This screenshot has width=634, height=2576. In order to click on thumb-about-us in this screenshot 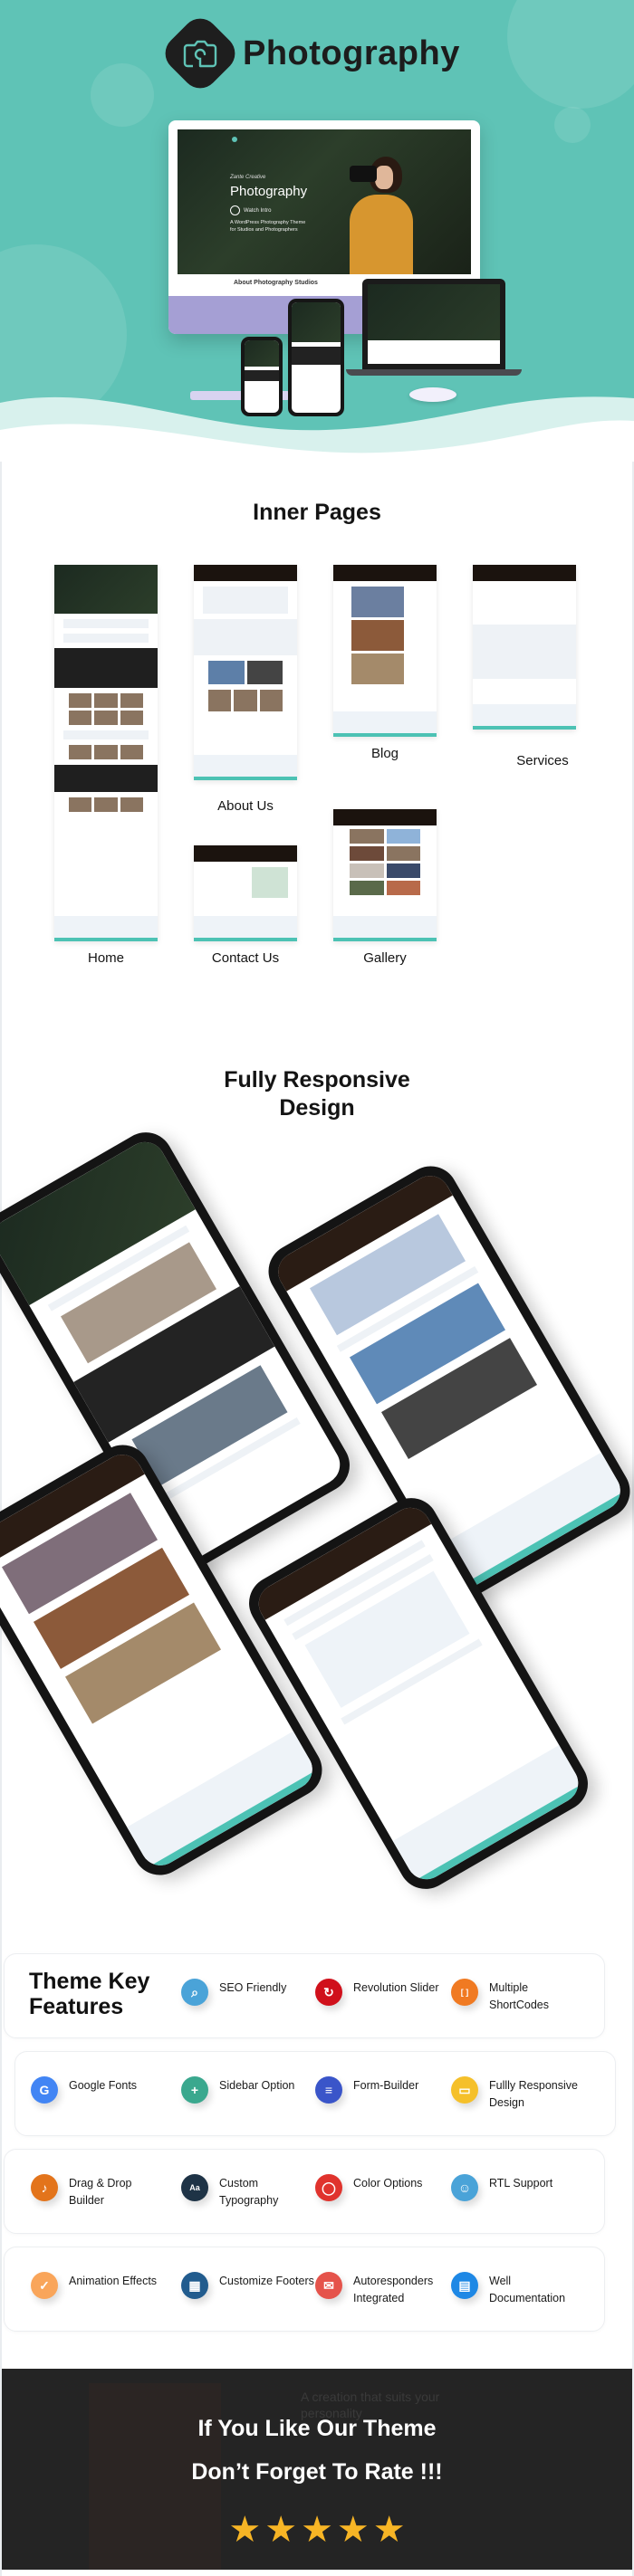, I will do `click(245, 672)`.